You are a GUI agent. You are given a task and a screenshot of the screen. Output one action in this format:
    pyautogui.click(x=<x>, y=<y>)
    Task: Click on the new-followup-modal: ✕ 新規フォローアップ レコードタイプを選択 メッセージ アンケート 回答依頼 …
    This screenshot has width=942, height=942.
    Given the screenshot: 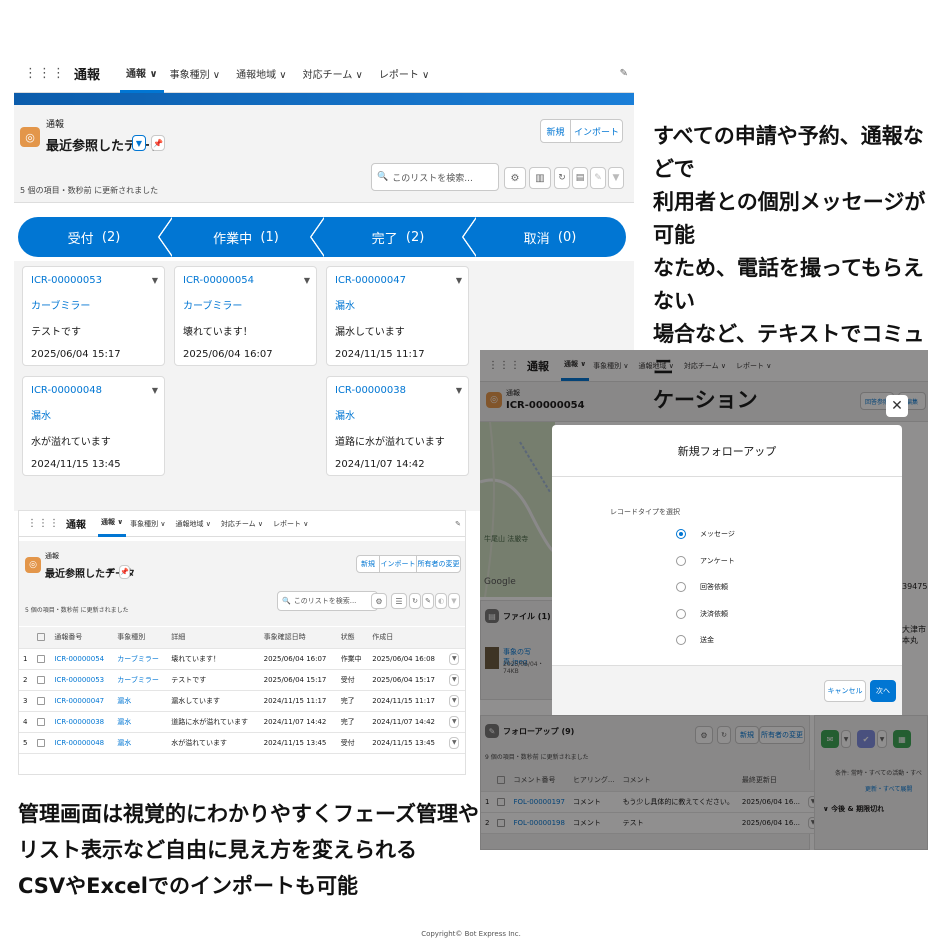 What is the action you would take?
    pyautogui.click(x=730, y=555)
    